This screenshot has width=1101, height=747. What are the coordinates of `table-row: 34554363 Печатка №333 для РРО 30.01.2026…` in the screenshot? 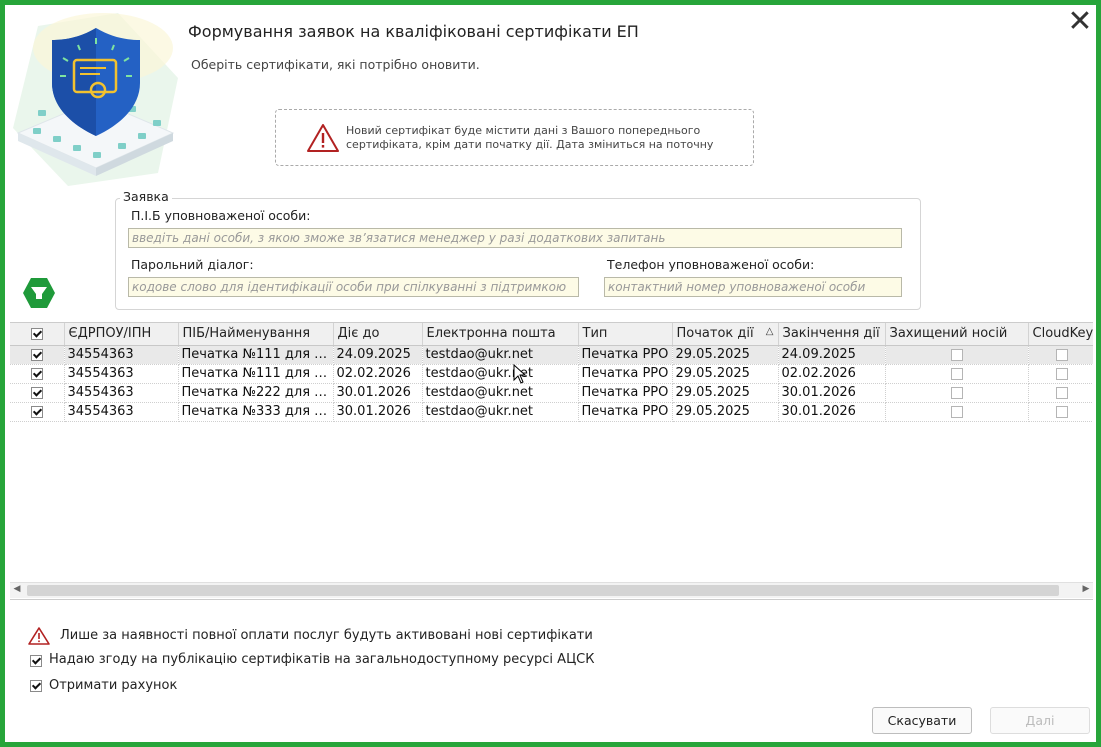 It's located at (551, 412).